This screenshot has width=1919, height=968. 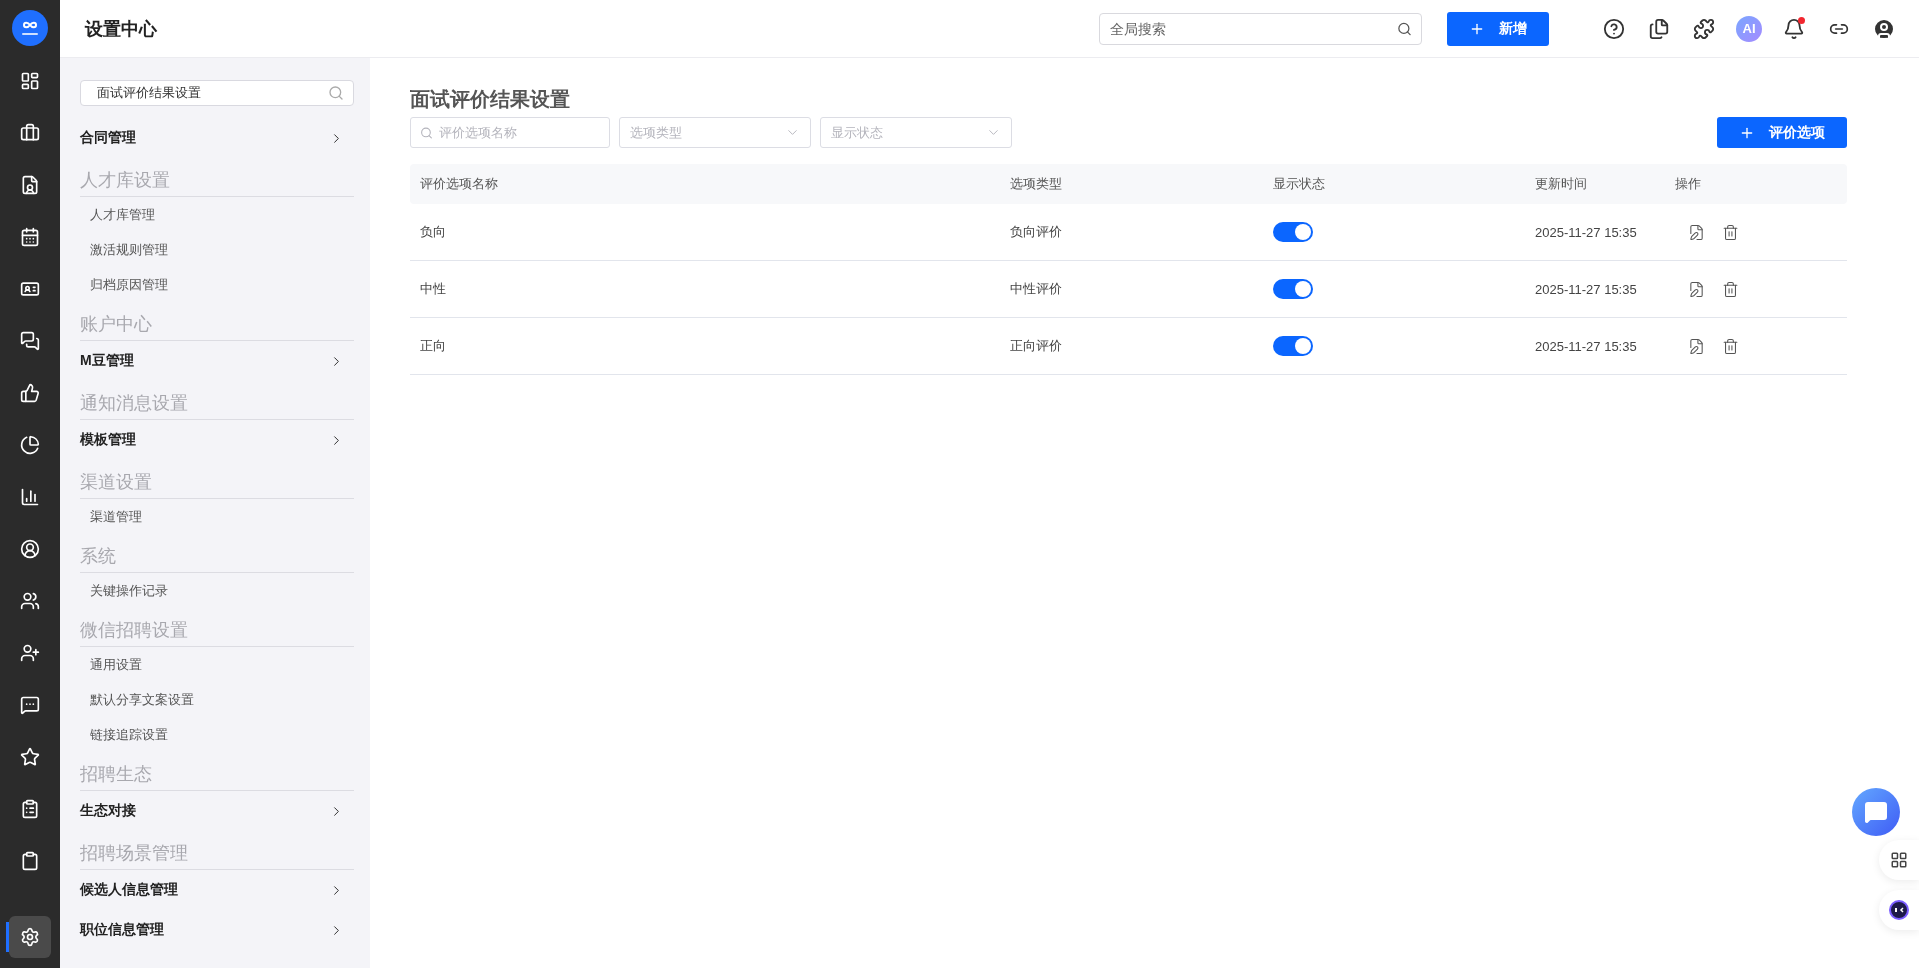 I want to click on section-heading: 通知消息设置, so click(x=217, y=400).